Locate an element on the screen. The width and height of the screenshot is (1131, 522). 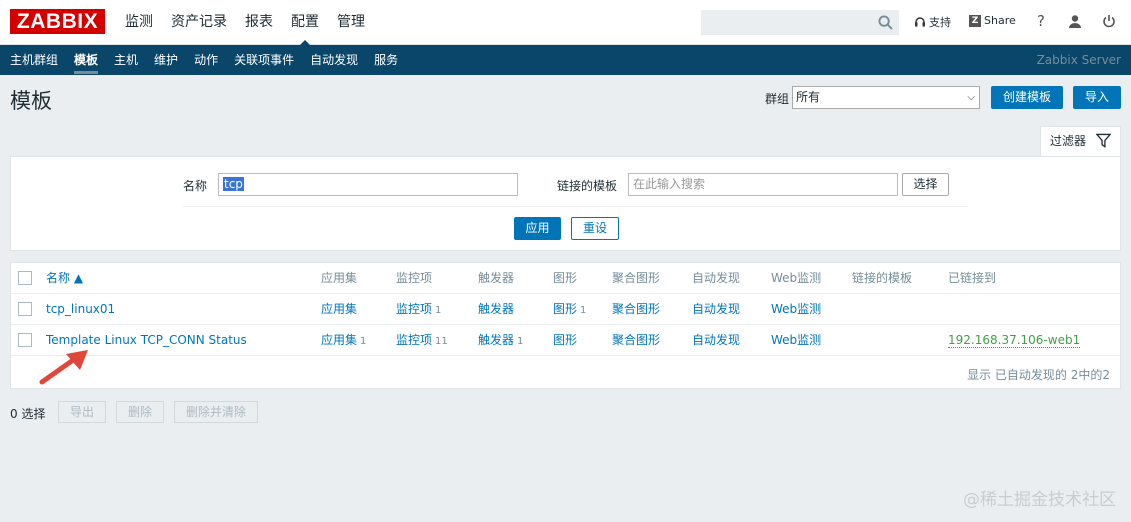
header-web: Web监测 is located at coordinates (796, 278).